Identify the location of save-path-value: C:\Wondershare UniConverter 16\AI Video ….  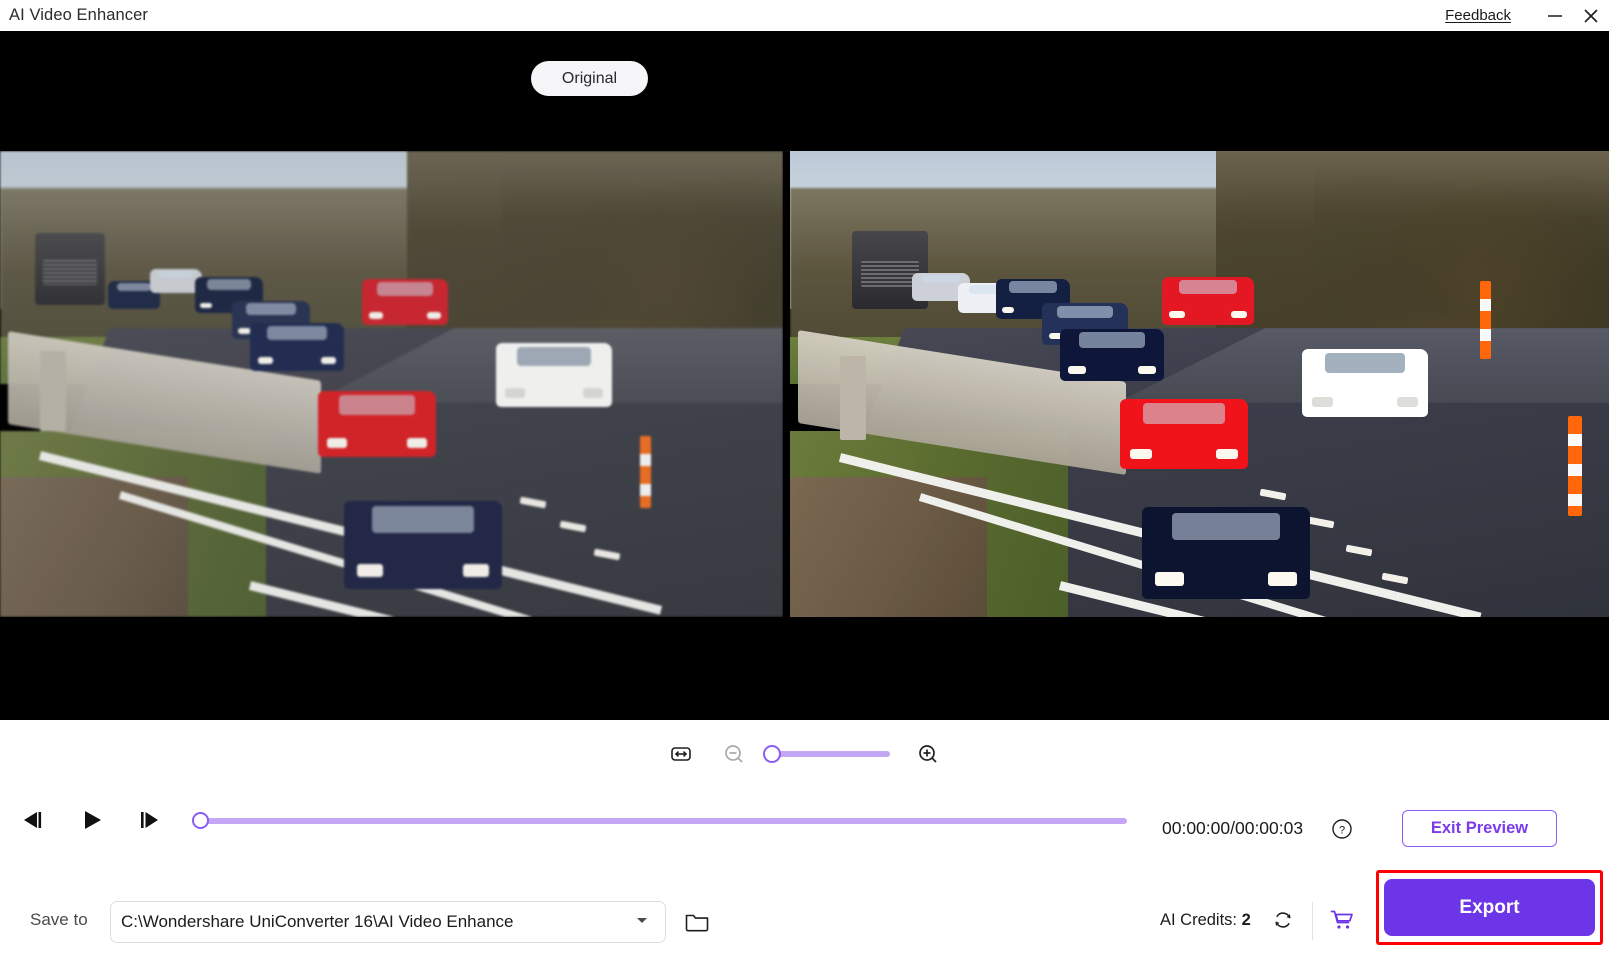
(317, 921).